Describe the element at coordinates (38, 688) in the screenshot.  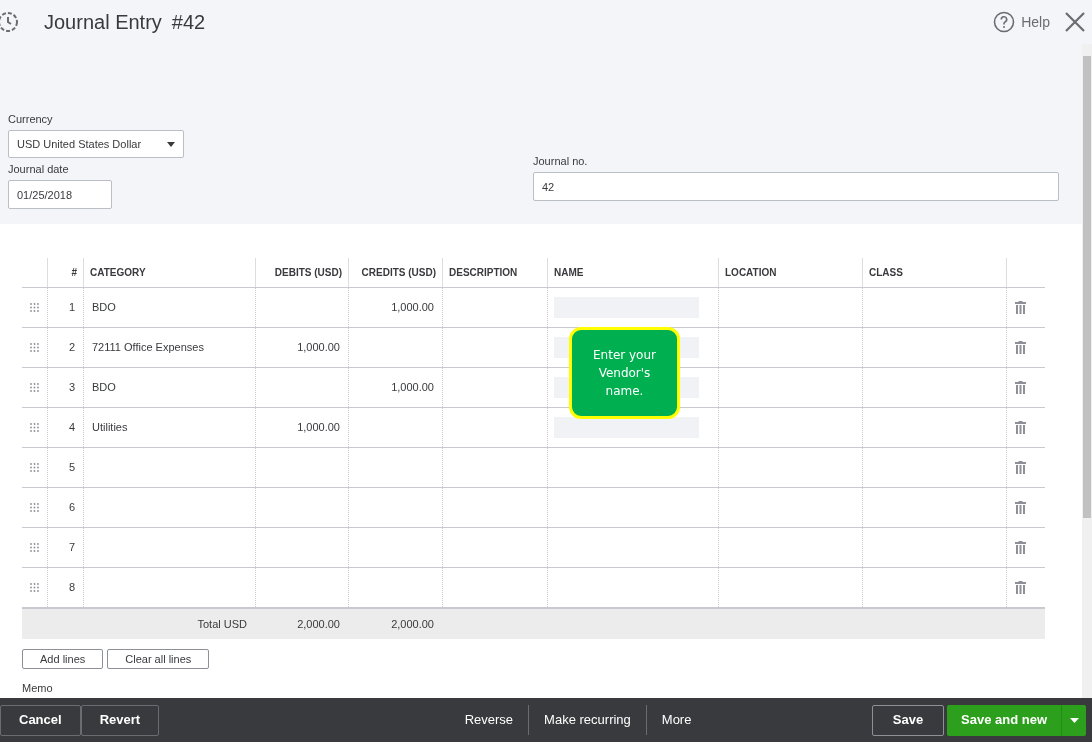
I see `memo-label: Memo` at that location.